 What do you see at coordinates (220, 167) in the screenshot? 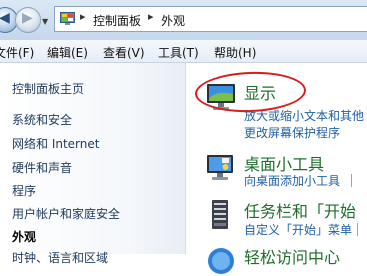
I see `desktop-gadgets-icon` at bounding box center [220, 167].